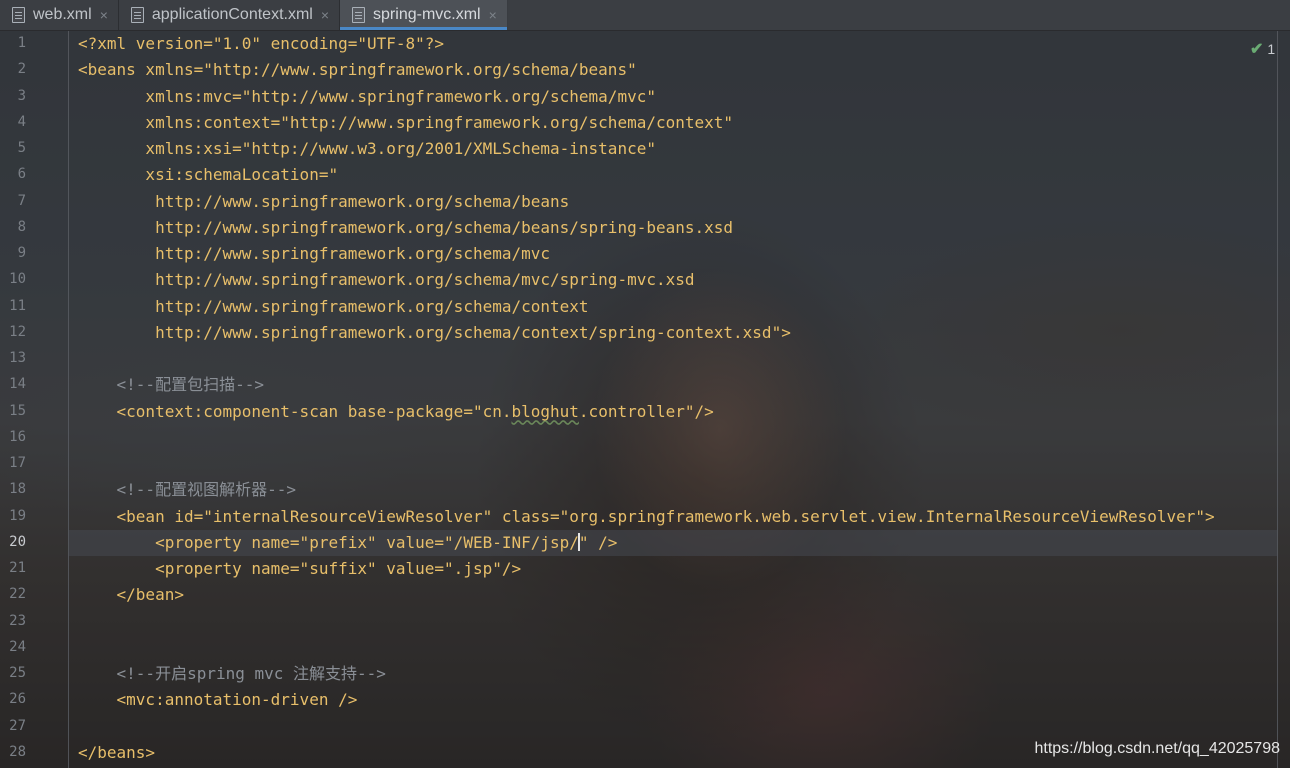 The width and height of the screenshot is (1290, 768). Describe the element at coordinates (544, 411) in the screenshot. I see `spelling-warning: bloghut` at that location.